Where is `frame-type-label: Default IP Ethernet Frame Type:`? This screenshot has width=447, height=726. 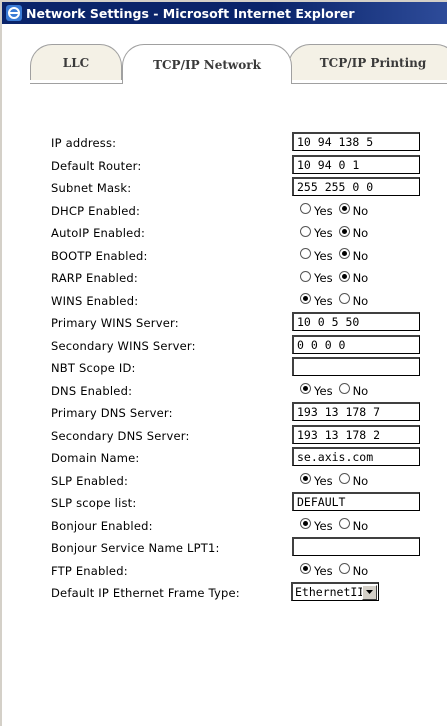
frame-type-label: Default IP Ethernet Frame Type: is located at coordinates (145, 593).